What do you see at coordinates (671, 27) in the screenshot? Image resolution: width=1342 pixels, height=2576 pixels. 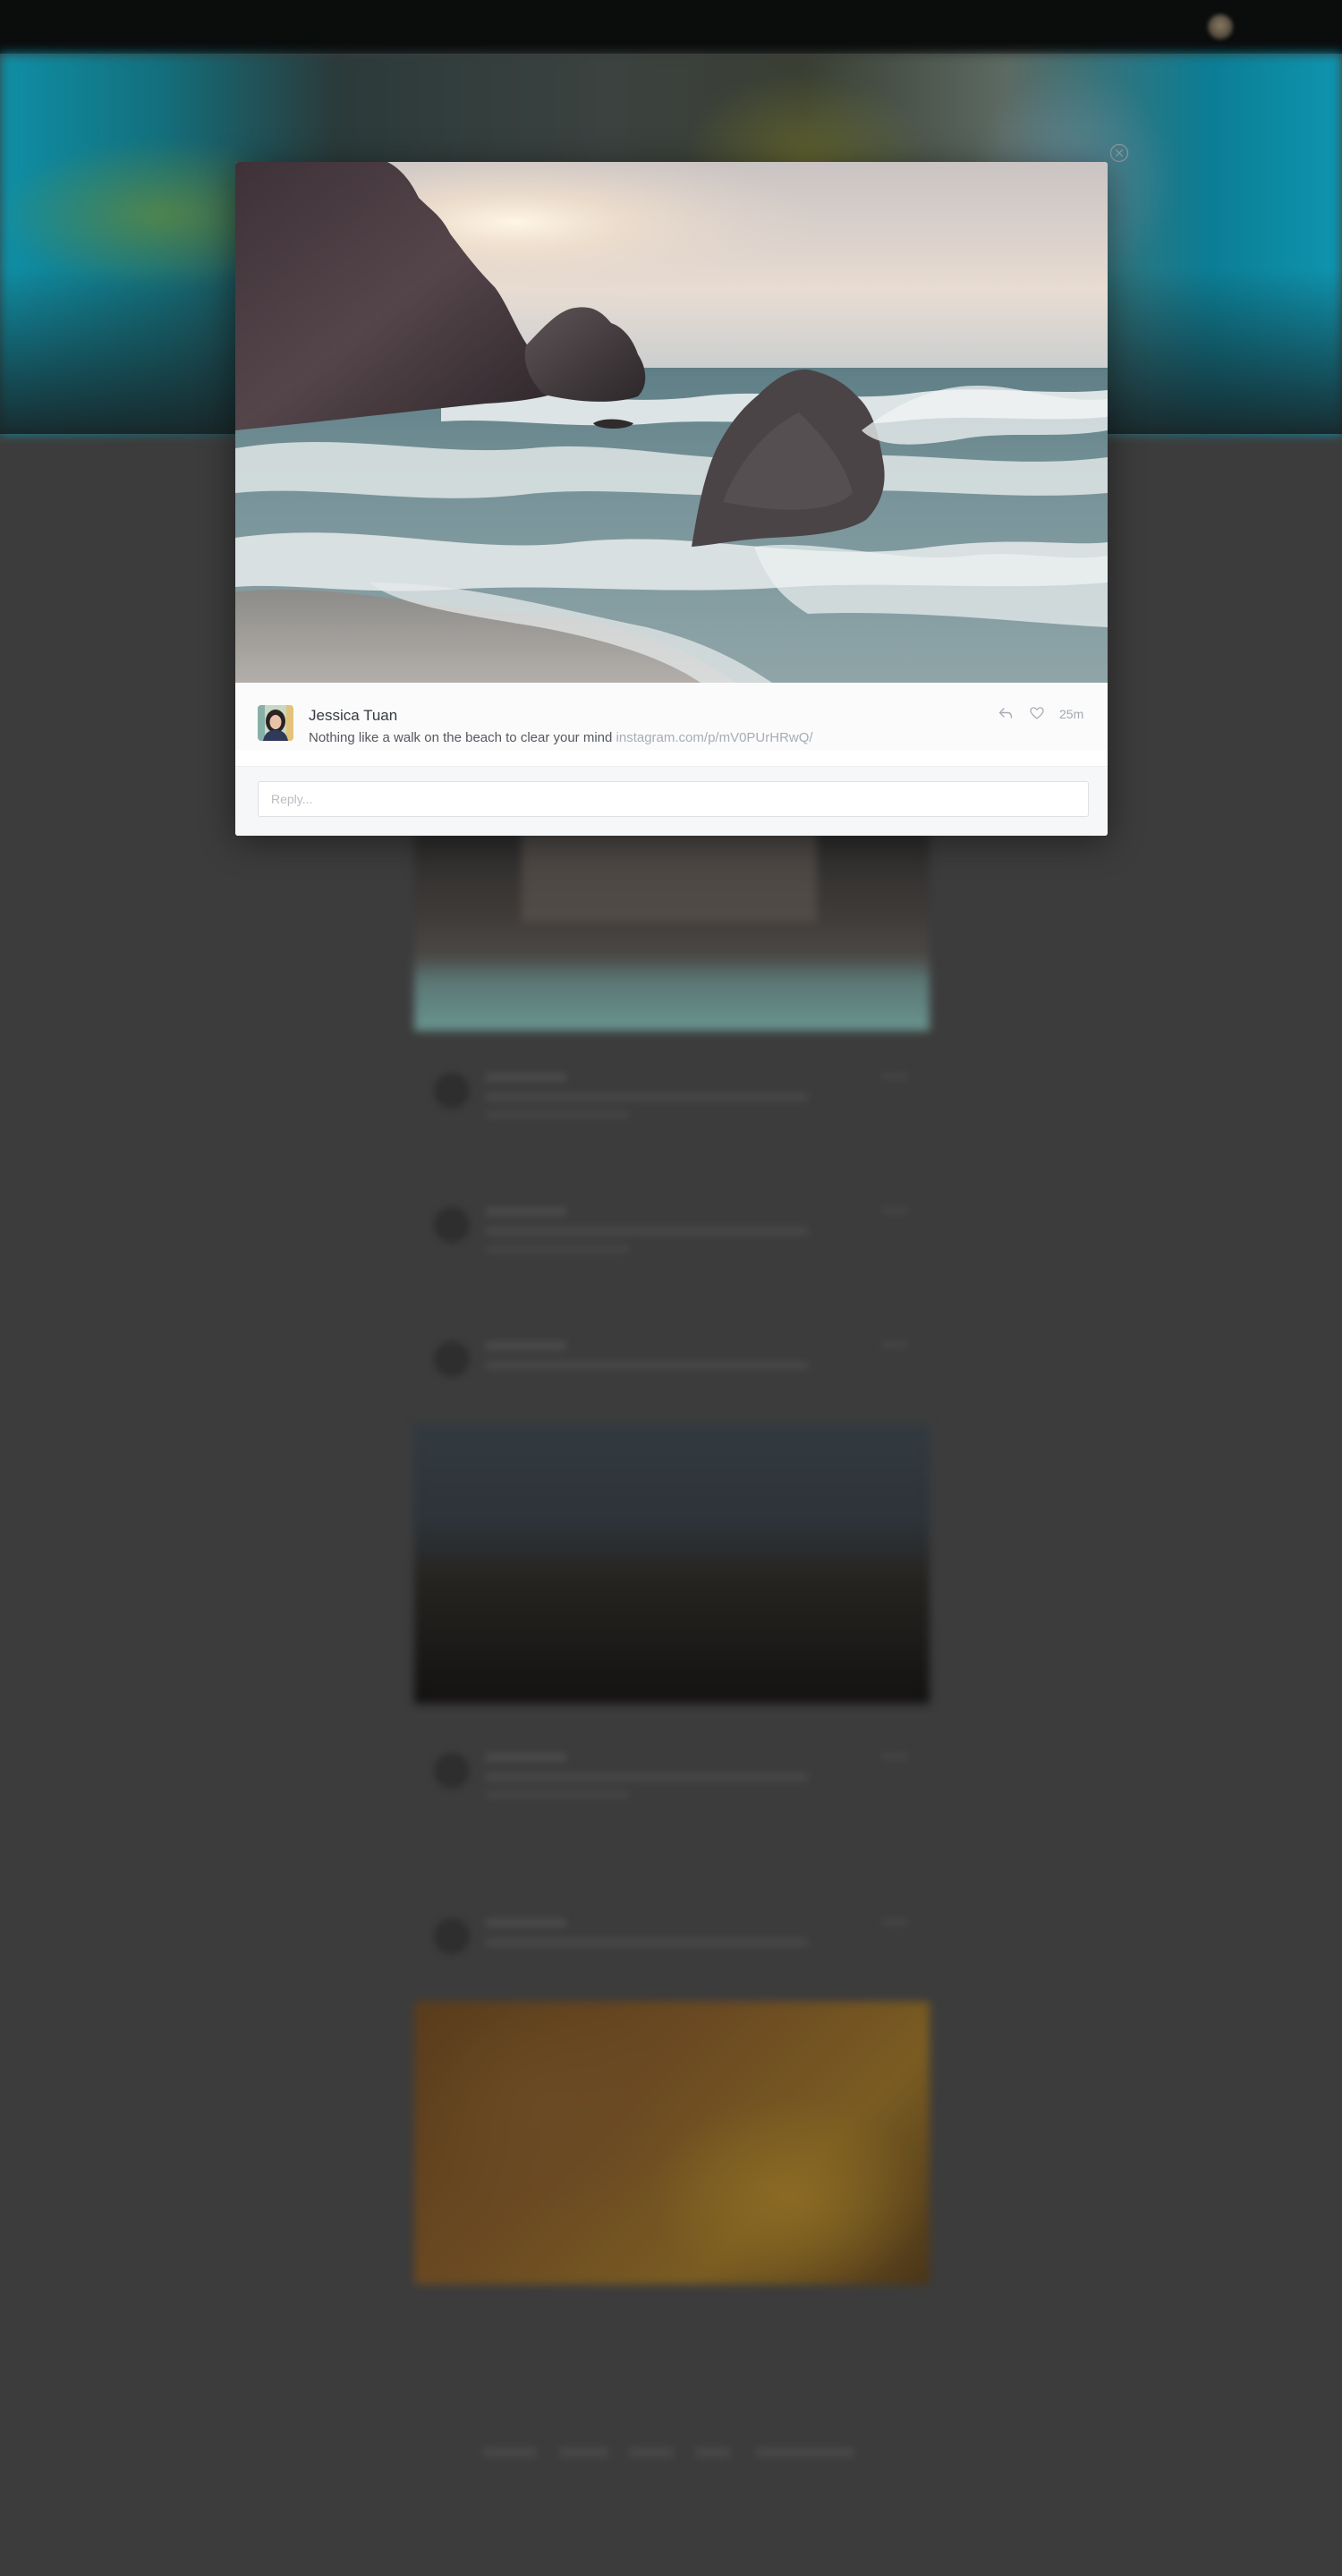 I see `top-navigation-bar` at bounding box center [671, 27].